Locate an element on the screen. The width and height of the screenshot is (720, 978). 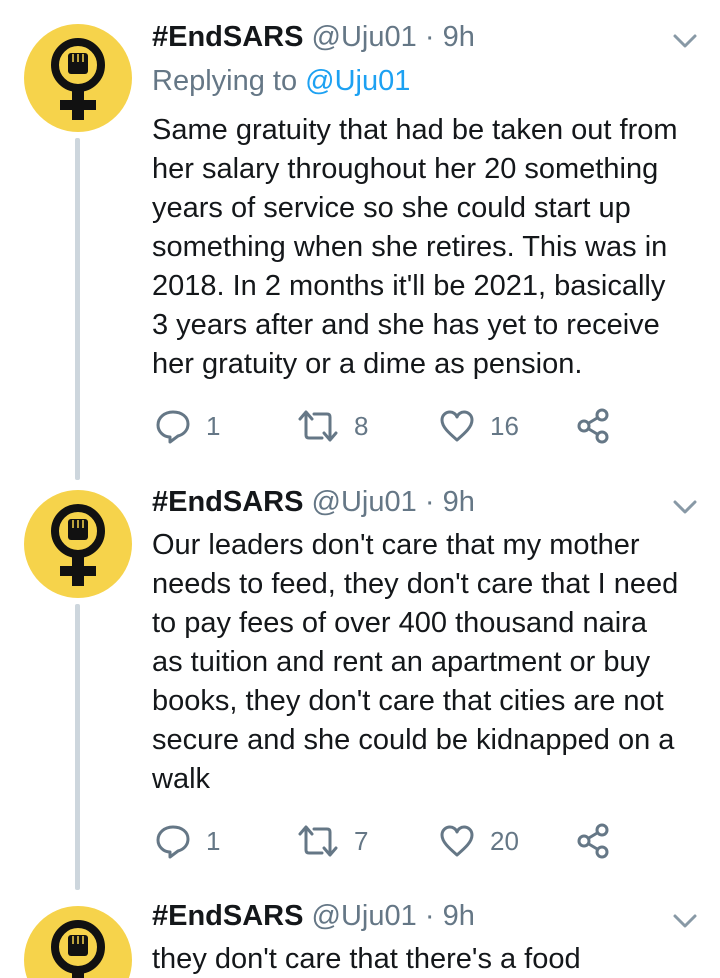
replying-to: Replying to @Uju01 is located at coordinates (281, 81).